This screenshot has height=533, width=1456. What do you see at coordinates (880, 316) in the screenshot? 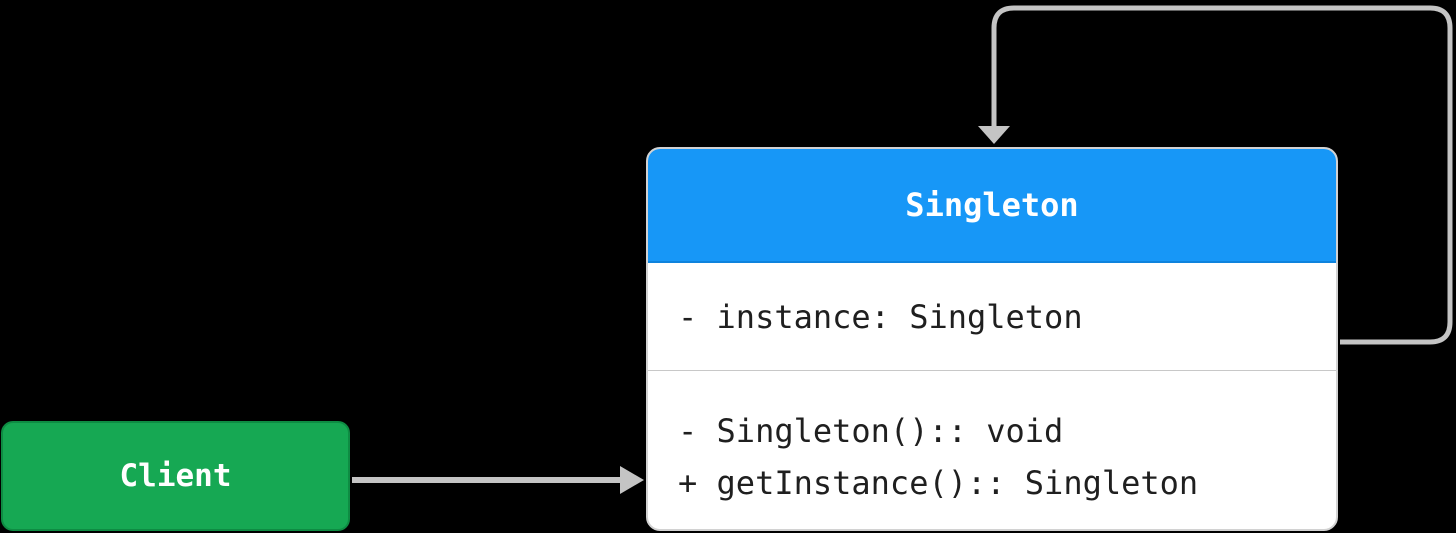
I see `attribute-instance: - instance: Singleton` at bounding box center [880, 316].